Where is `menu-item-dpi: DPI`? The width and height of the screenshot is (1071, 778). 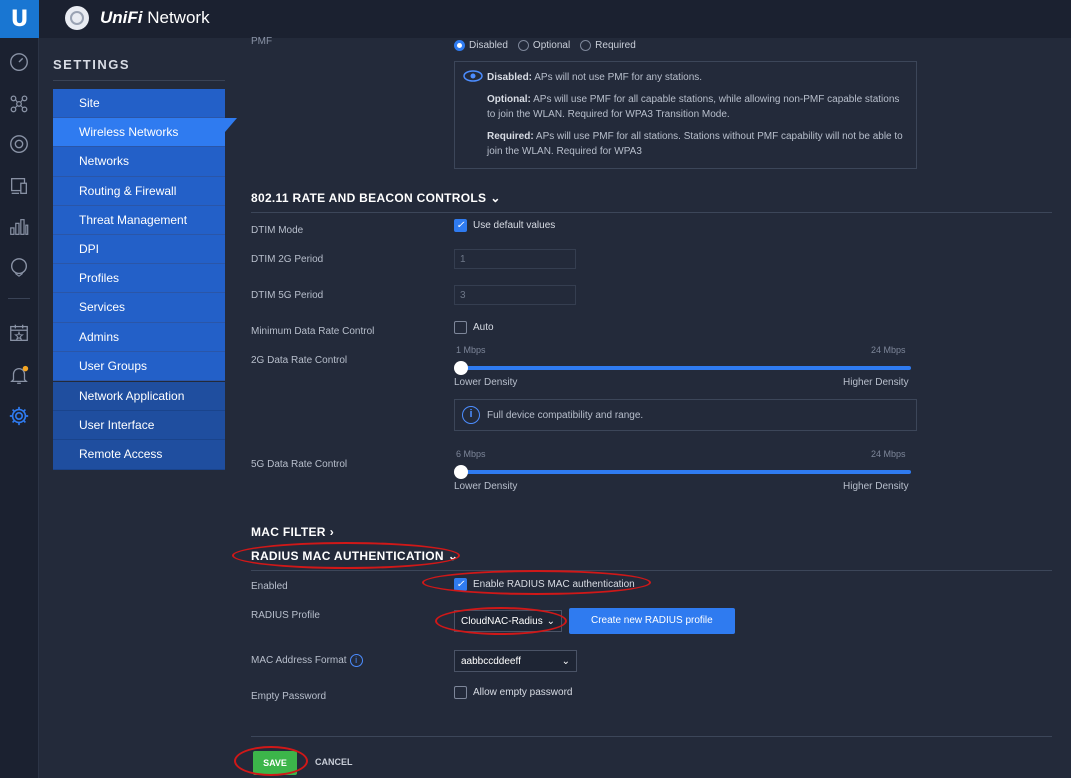
menu-item-dpi: DPI is located at coordinates (139, 249).